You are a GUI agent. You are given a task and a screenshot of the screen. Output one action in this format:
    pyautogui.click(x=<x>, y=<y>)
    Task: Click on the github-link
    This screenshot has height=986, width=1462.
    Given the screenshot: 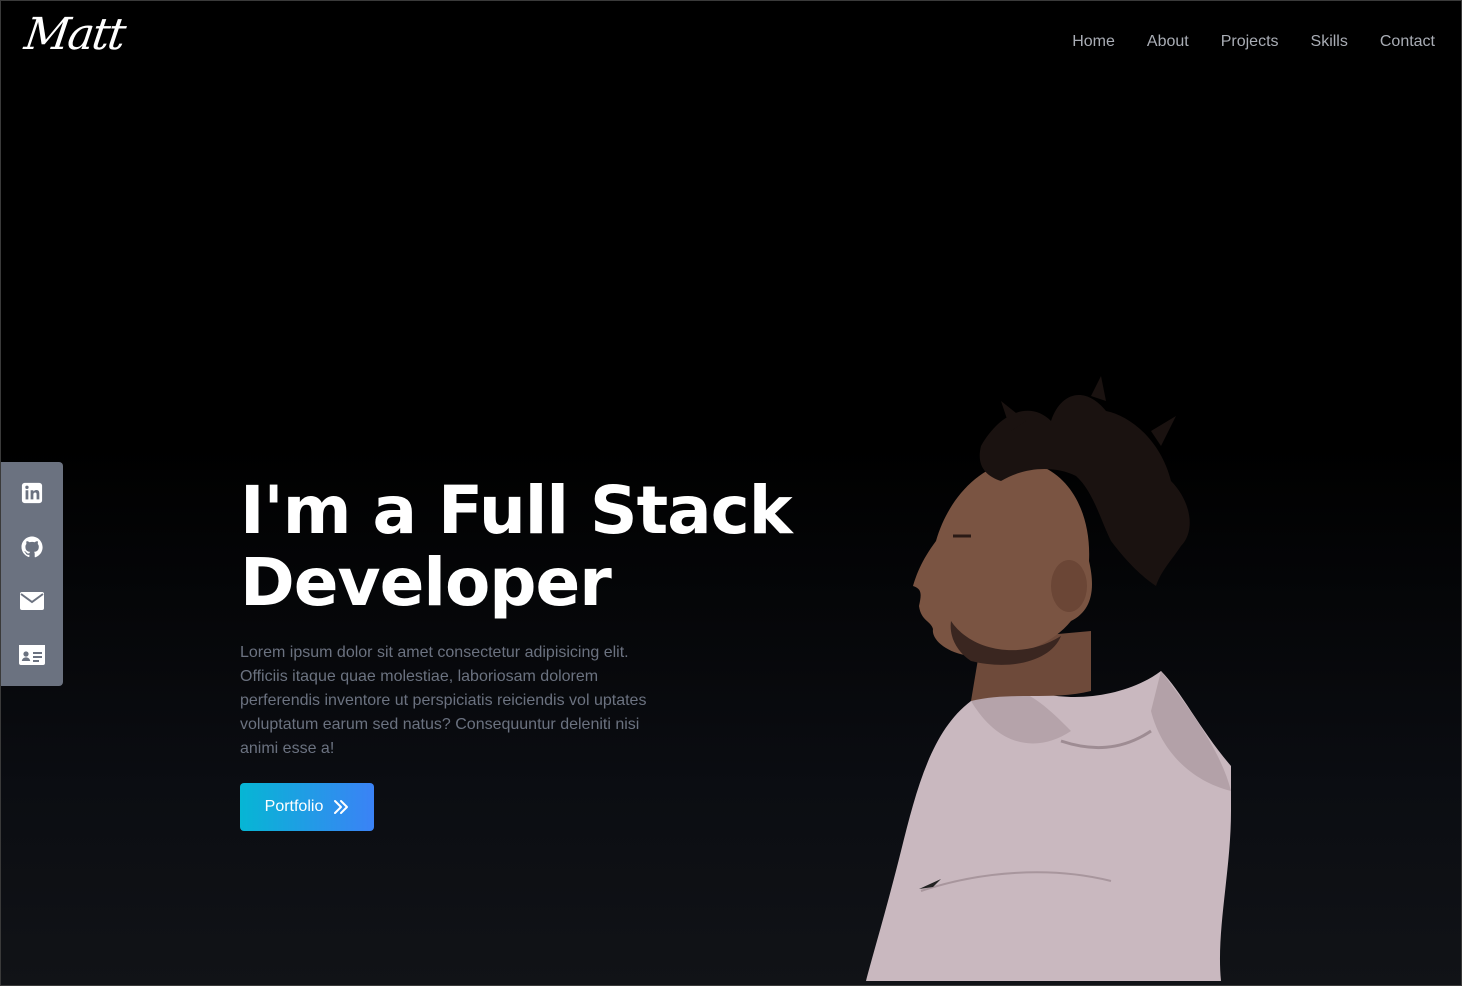 What is the action you would take?
    pyautogui.click(x=32, y=547)
    